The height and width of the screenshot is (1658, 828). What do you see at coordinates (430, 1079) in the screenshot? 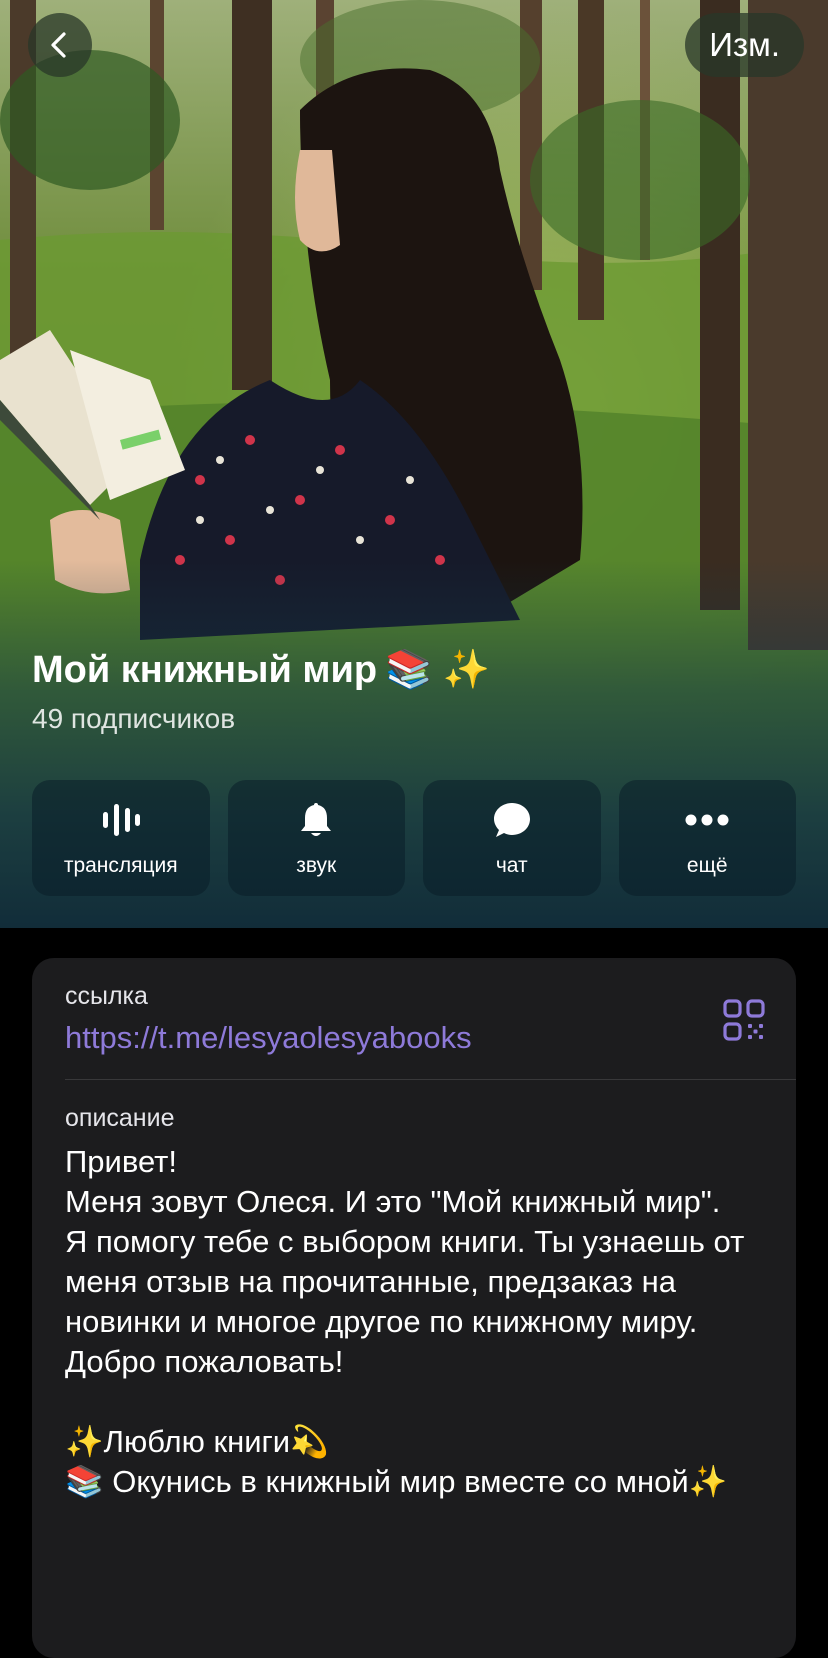
I see `section-divider` at bounding box center [430, 1079].